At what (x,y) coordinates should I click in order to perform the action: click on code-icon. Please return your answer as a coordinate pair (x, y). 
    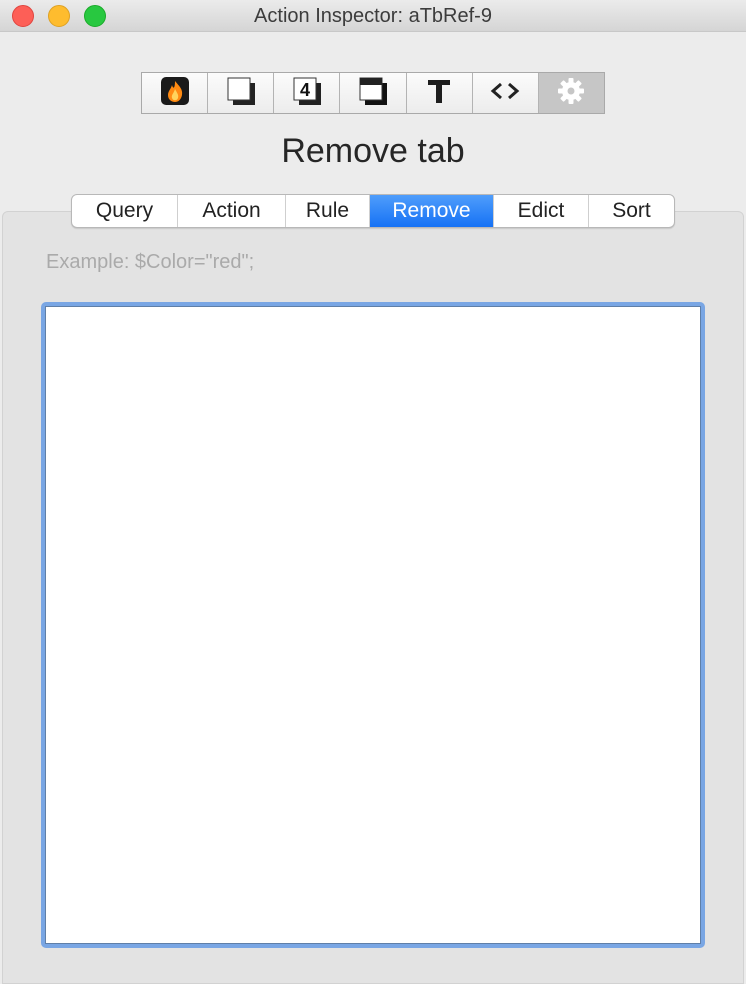
    Looking at the image, I should click on (505, 93).